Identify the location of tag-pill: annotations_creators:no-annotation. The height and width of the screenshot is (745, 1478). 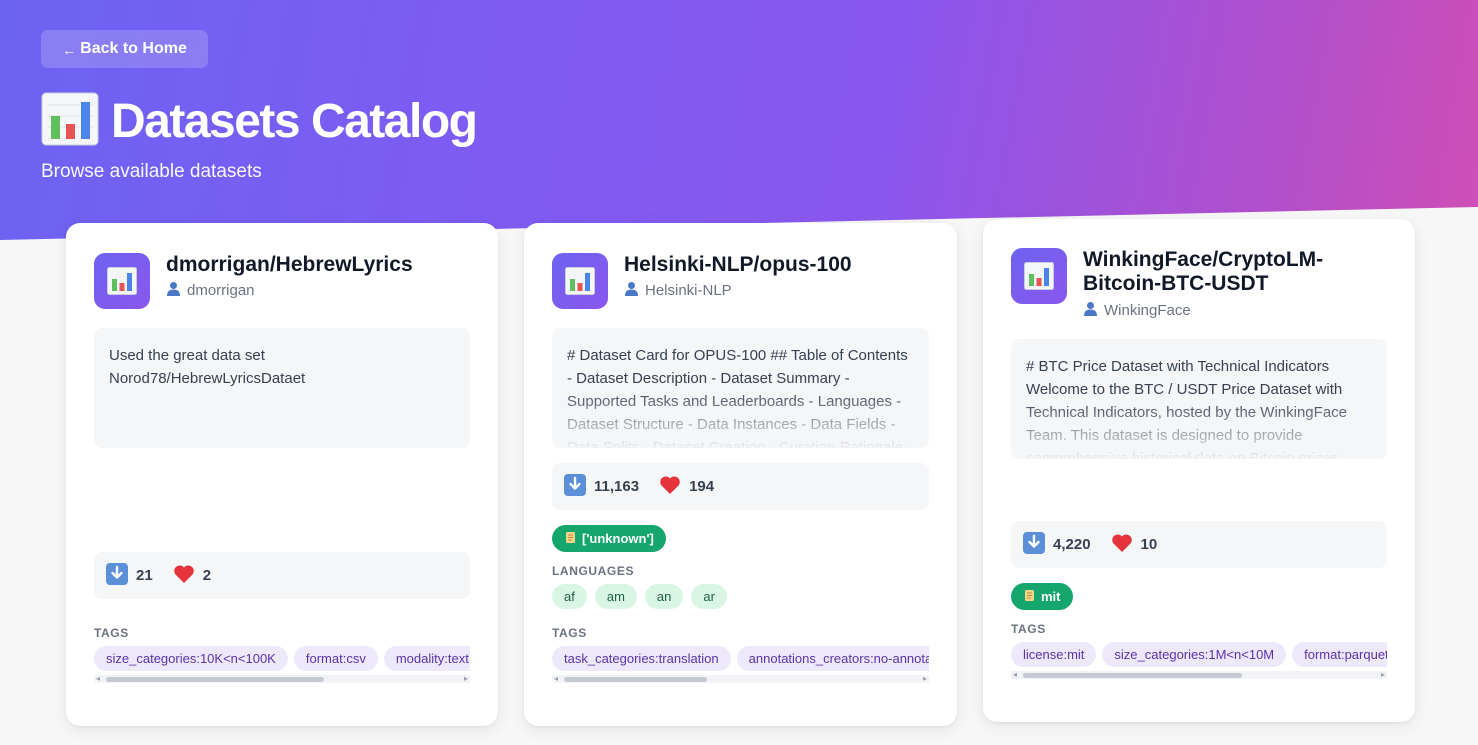
(832, 658).